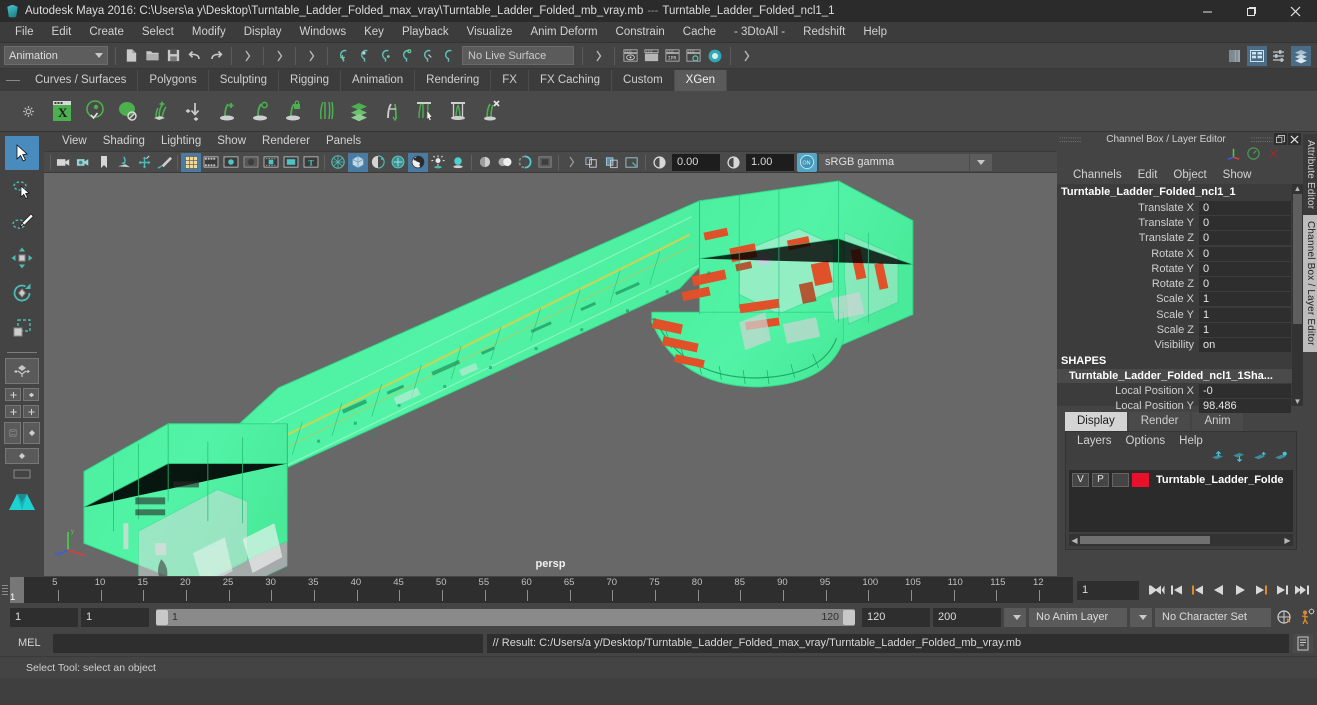 Image resolution: width=1317 pixels, height=705 pixels. What do you see at coordinates (746, 55) in the screenshot?
I see `toolbar-arrow-icon` at bounding box center [746, 55].